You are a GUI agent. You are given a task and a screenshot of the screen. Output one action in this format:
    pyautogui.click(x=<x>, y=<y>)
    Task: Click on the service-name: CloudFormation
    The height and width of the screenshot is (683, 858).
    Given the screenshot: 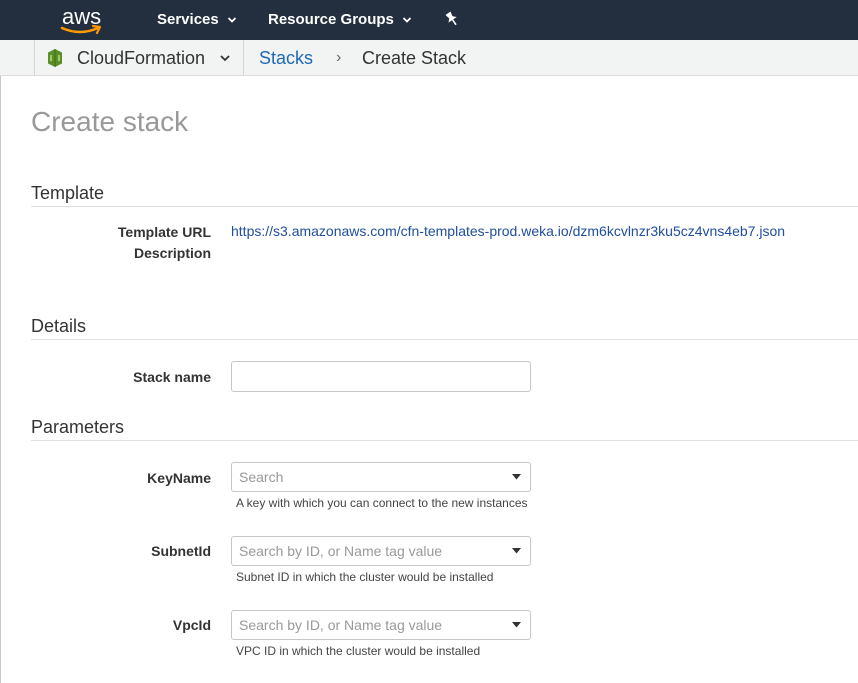 What is the action you would take?
    pyautogui.click(x=141, y=57)
    